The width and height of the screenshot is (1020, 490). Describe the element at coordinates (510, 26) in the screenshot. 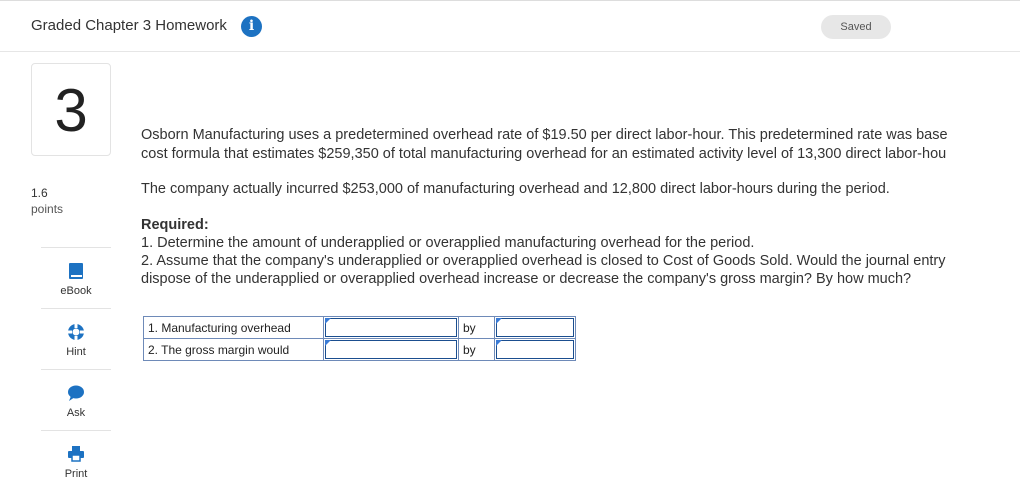

I see `header-bar: Graded Chapter 3 Homework i Saved` at that location.